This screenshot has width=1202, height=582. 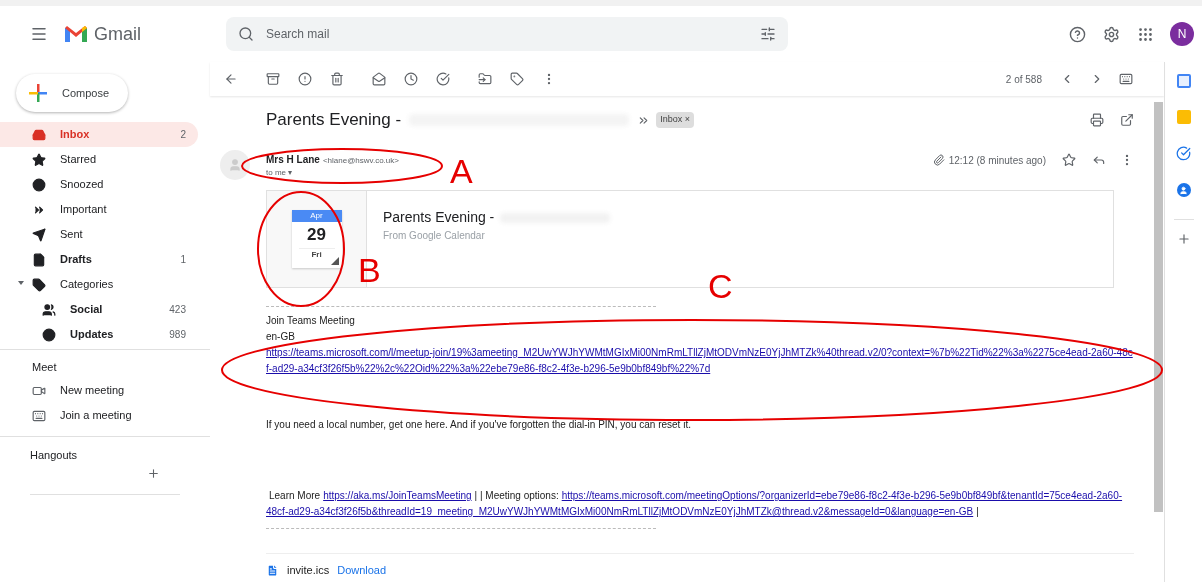 I want to click on section-title: Meet, so click(x=44, y=367).